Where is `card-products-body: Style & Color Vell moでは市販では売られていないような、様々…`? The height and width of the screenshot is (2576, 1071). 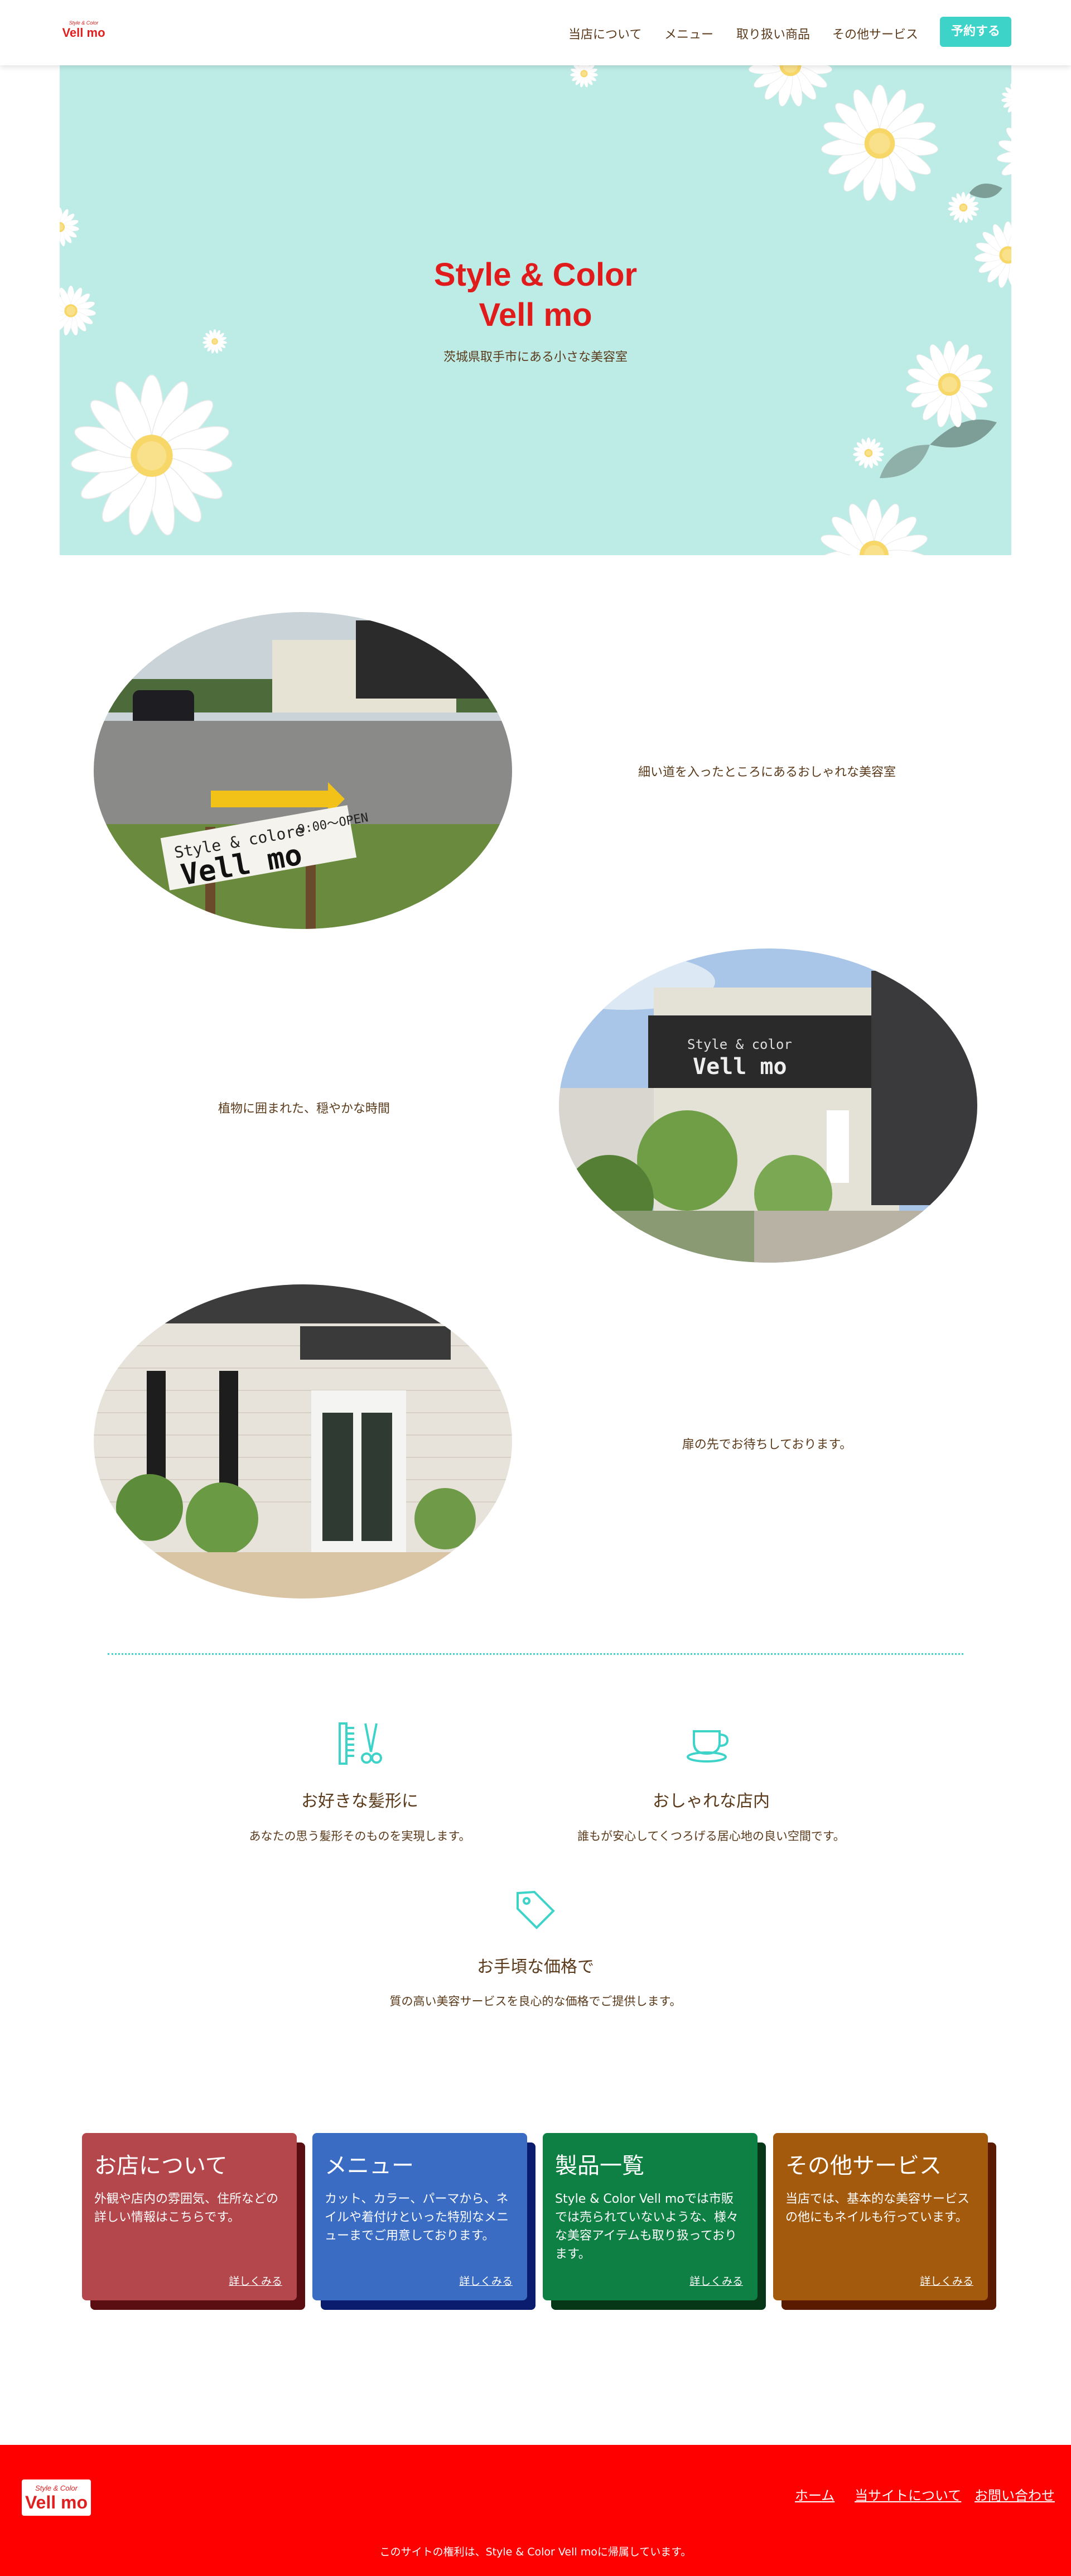 card-products-body: Style & Color Vell moでは市販では売られていないような、様々… is located at coordinates (647, 2227).